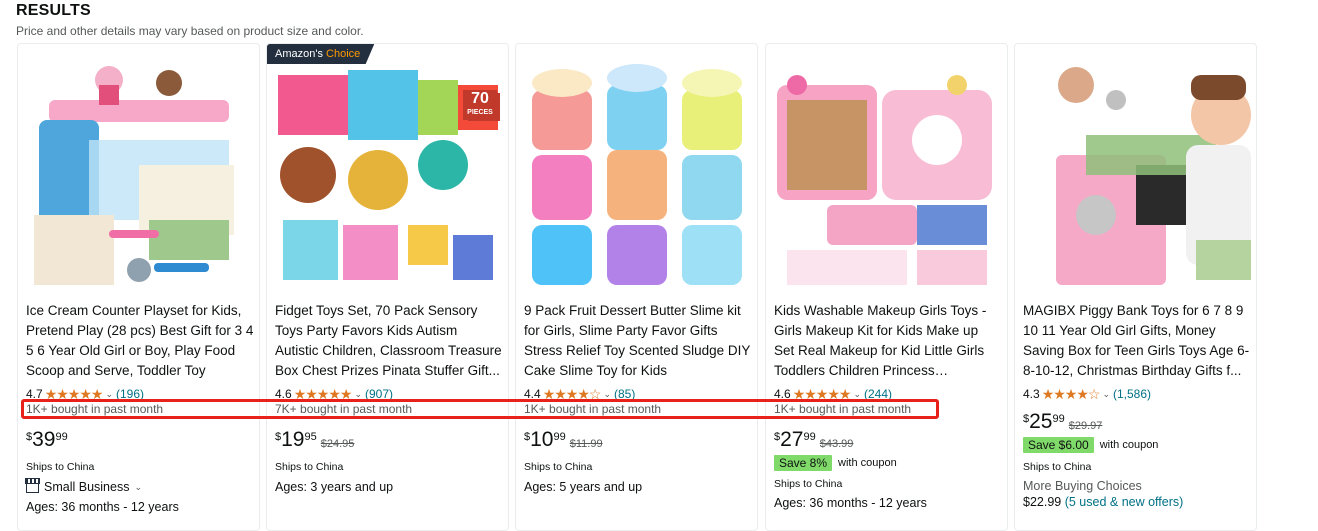 This screenshot has height=531, width=1318. What do you see at coordinates (87, 487) in the screenshot?
I see `small-business-label: Small Business` at bounding box center [87, 487].